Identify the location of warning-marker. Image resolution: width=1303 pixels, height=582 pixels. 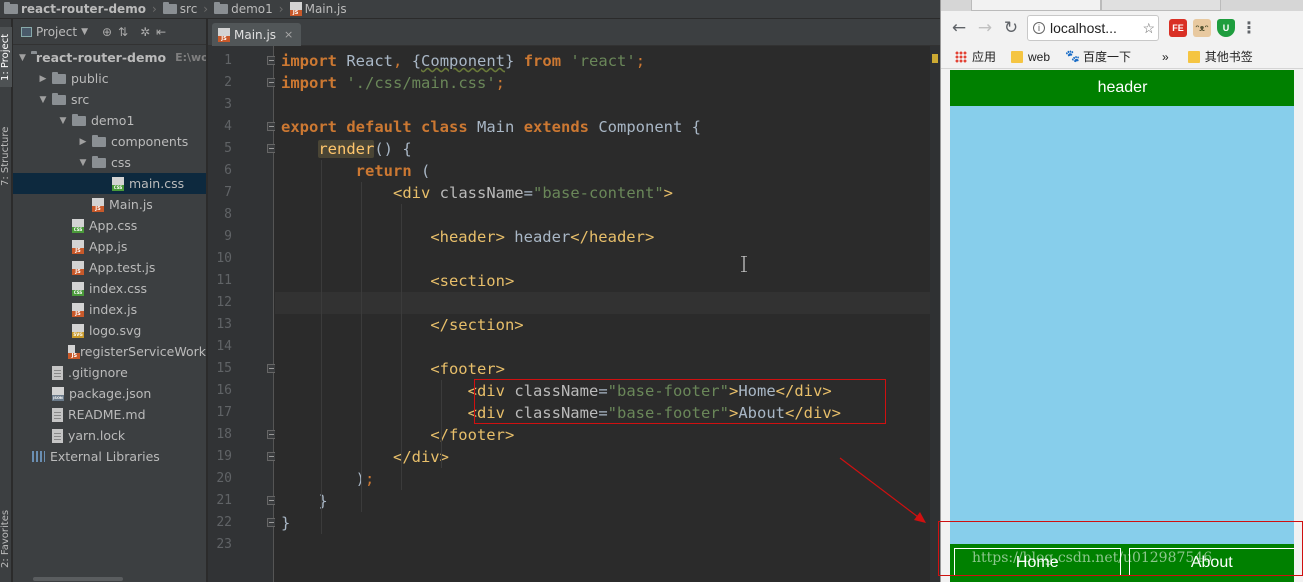
(935, 58).